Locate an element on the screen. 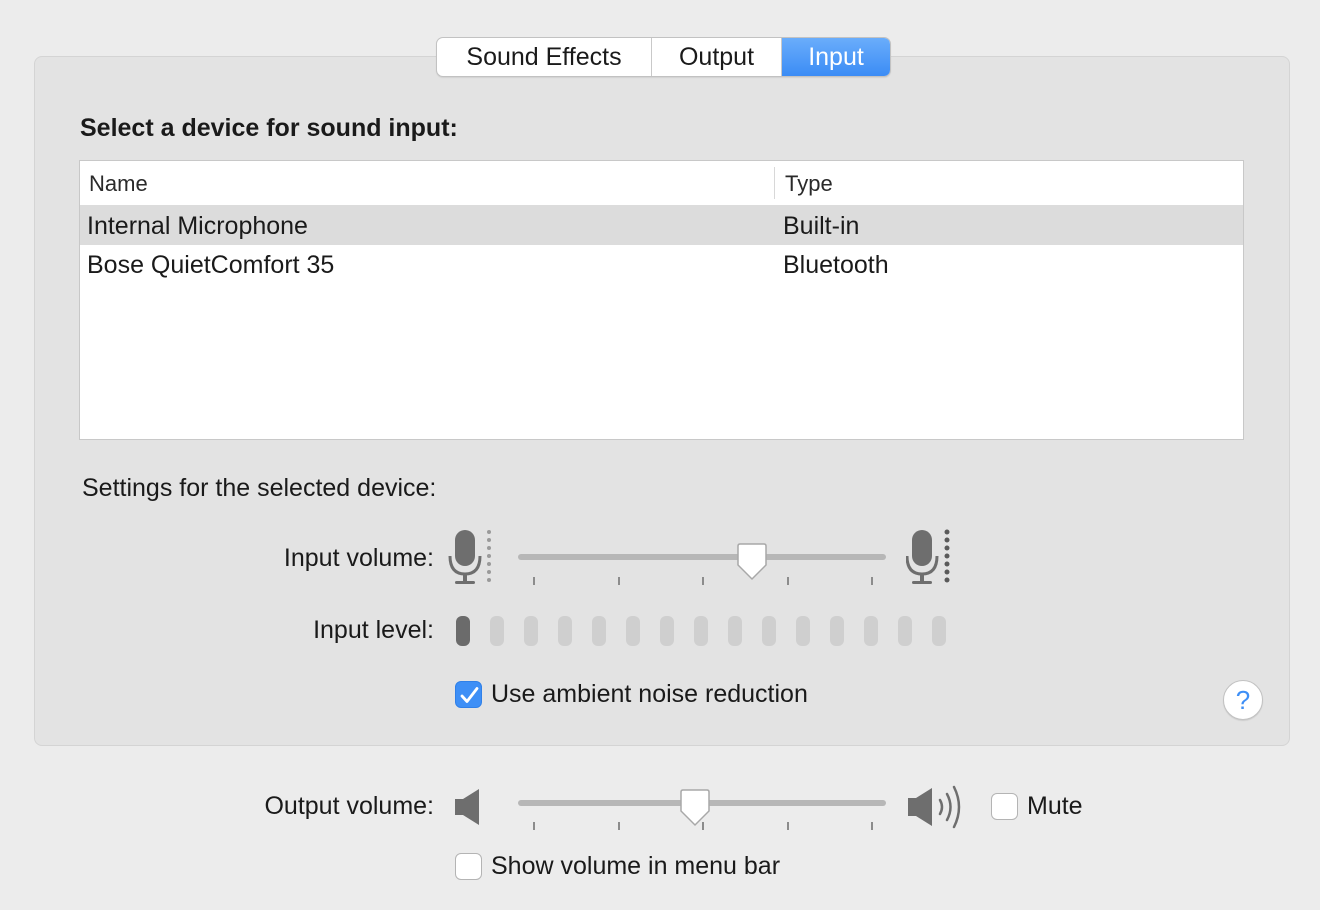  tab-bar: Sound Effects Output Input is located at coordinates (663, 57).